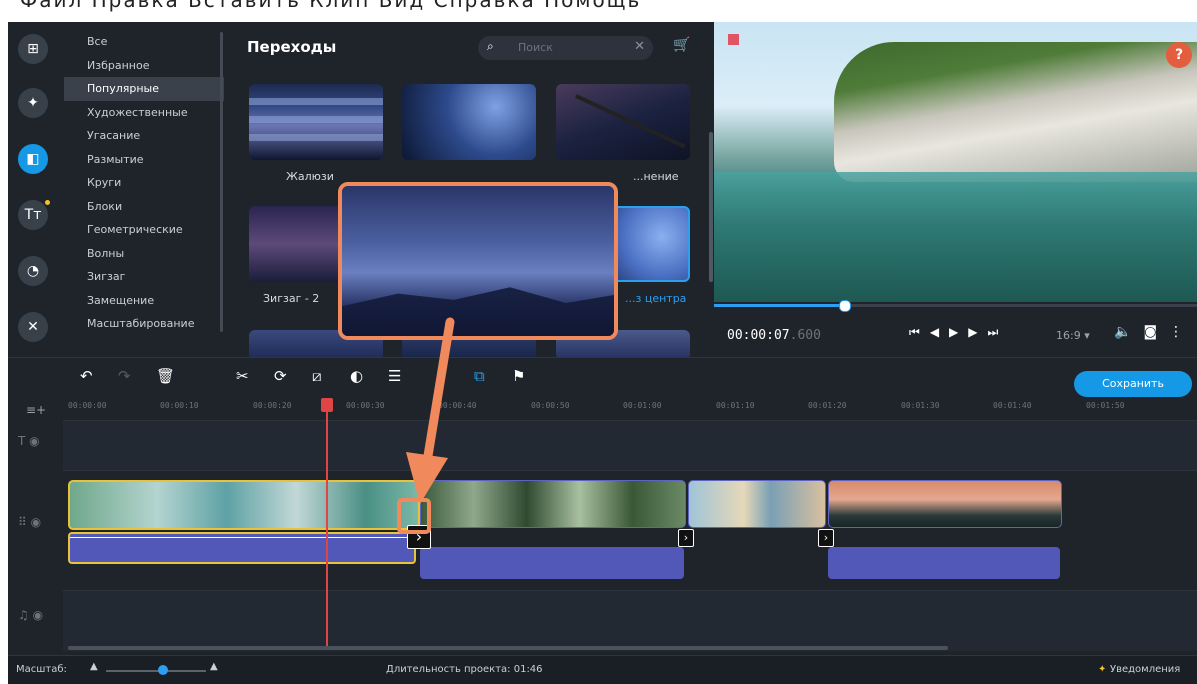  Describe the element at coordinates (565, 48) in the screenshot. I see `search-input: ⌕ Поиск ✕` at that location.